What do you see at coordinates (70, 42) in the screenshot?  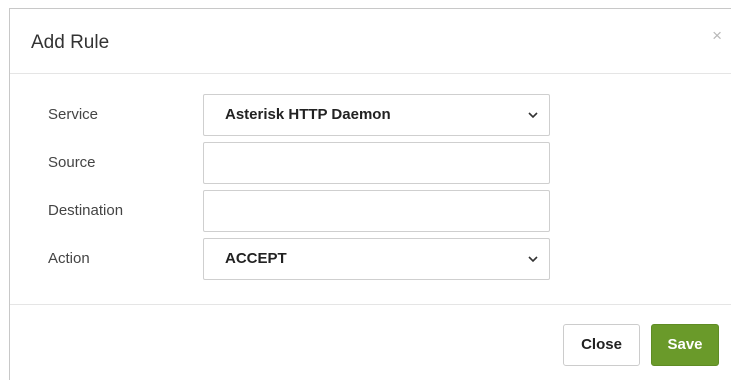 I see `dialog-title: Add Rule` at bounding box center [70, 42].